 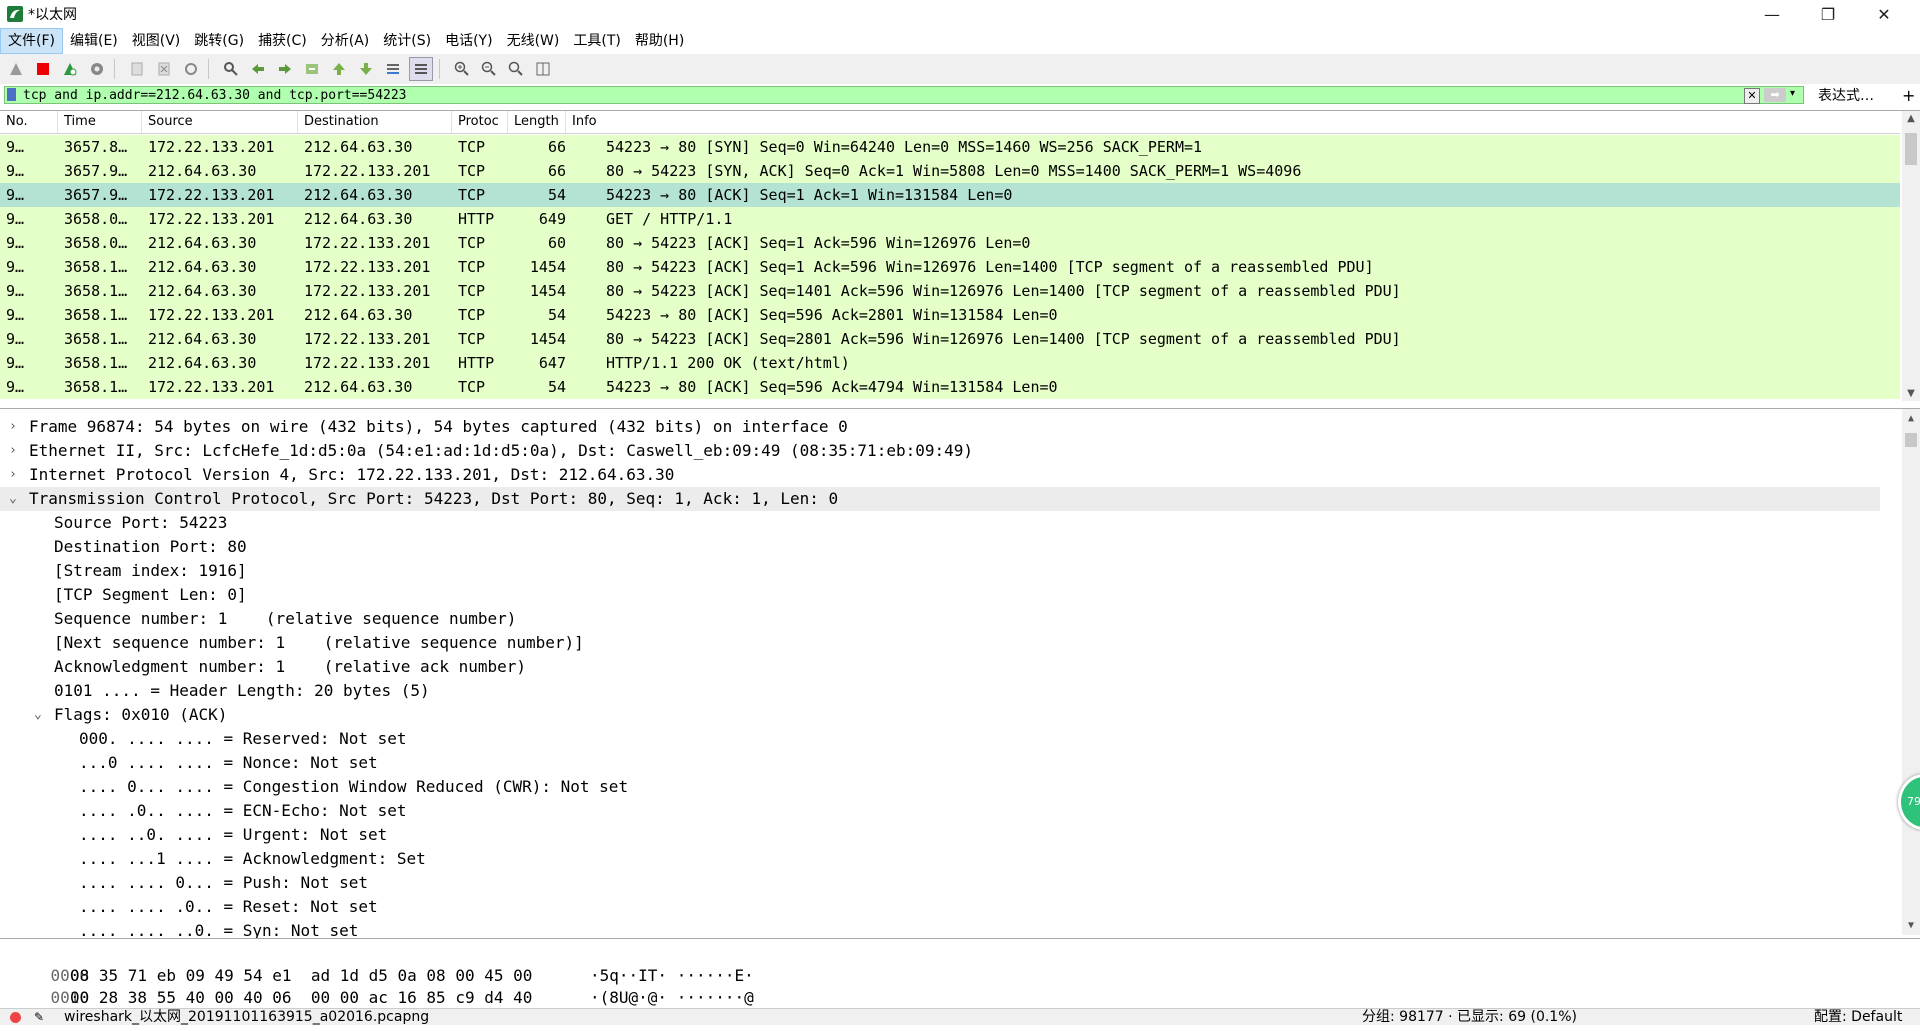 What do you see at coordinates (940, 715) in the screenshot?
I see `detail-tree-item: ⌄ Flags: 0x010 (ACK)` at bounding box center [940, 715].